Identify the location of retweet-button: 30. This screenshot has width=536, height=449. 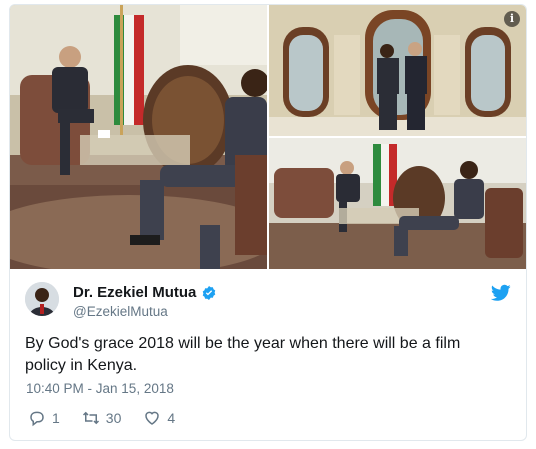
(102, 418).